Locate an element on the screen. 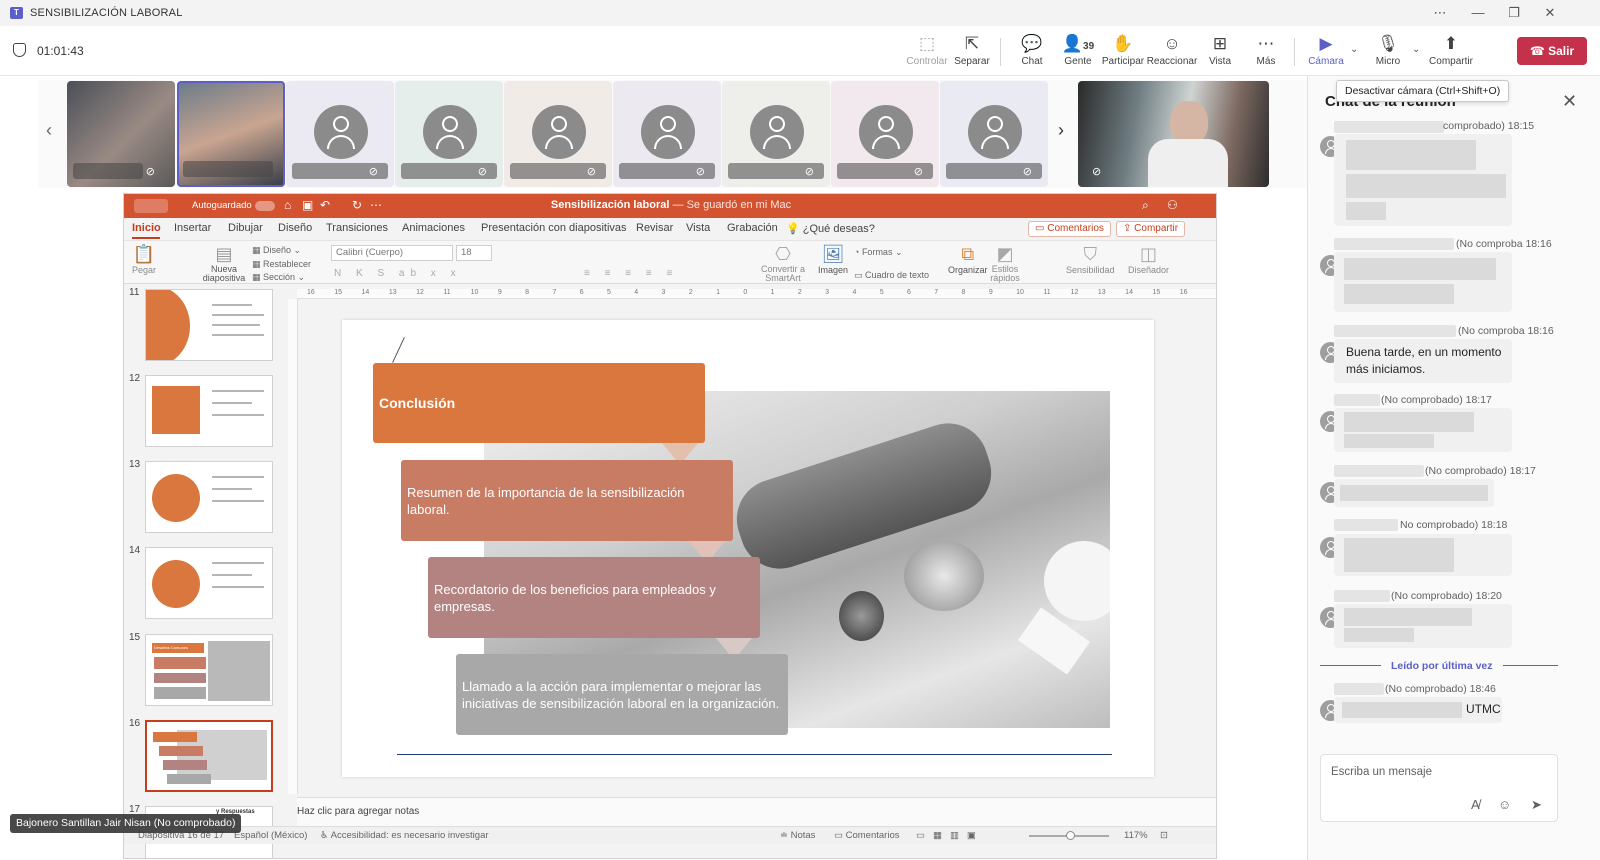 The height and width of the screenshot is (860, 1600). font-size-select: 18 is located at coordinates (474, 253).